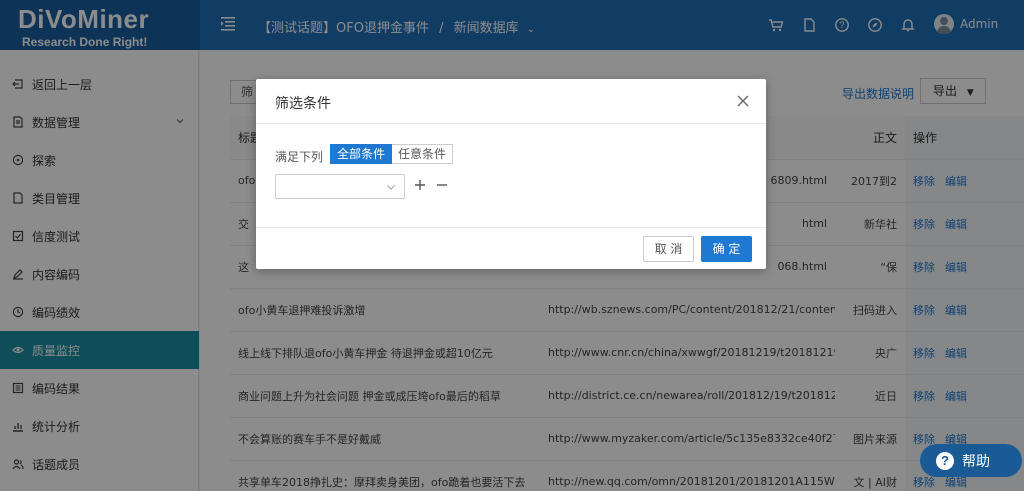 Image resolution: width=1024 pixels, height=491 pixels. I want to click on dialog-body: 满足下列 全部条件 任意条件, so click(511, 175).